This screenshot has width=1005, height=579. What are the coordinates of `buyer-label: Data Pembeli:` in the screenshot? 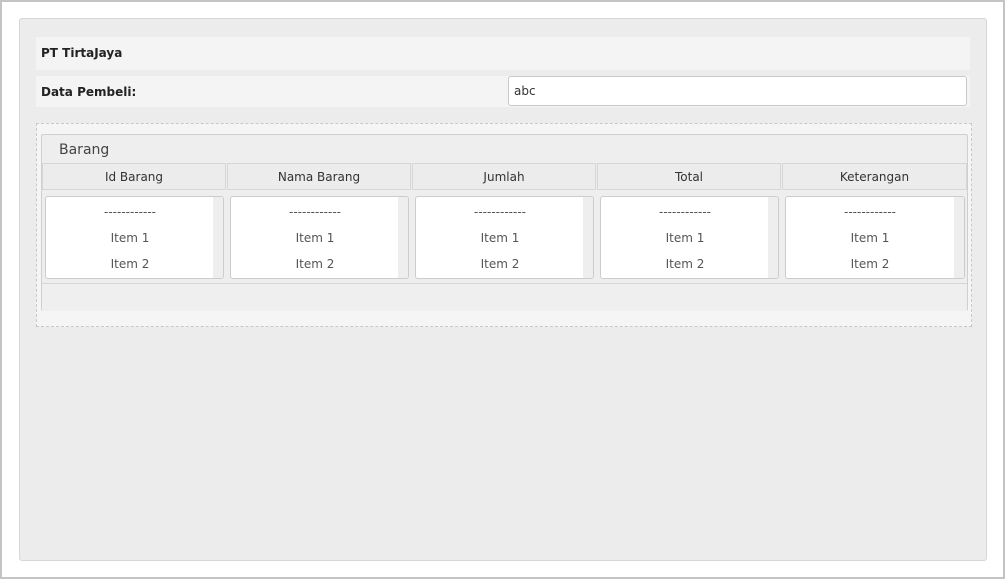 It's located at (89, 92).